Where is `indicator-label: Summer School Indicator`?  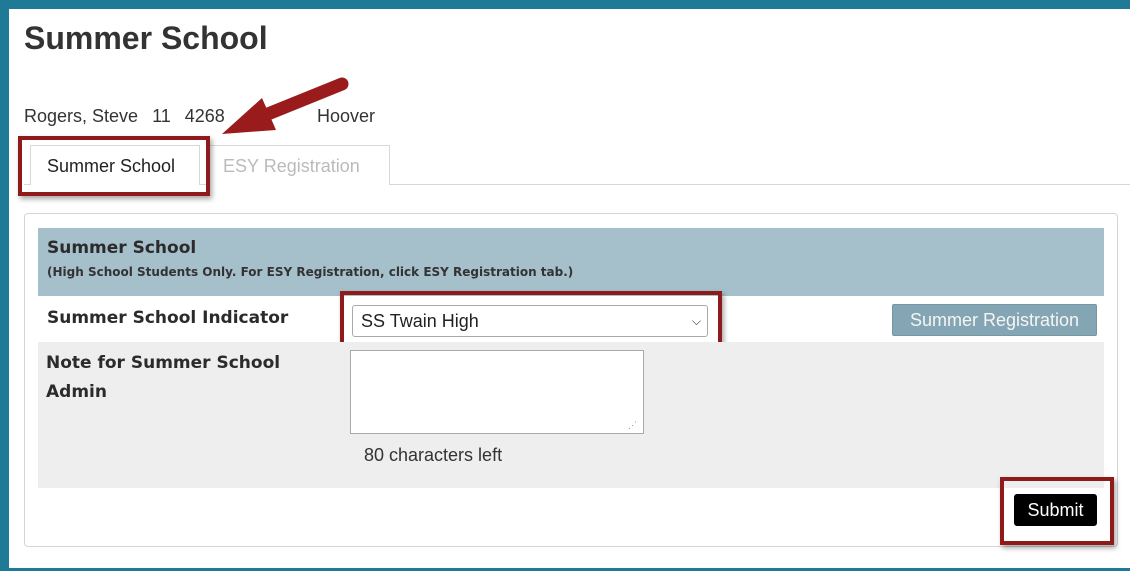
indicator-label: Summer School Indicator is located at coordinates (168, 318).